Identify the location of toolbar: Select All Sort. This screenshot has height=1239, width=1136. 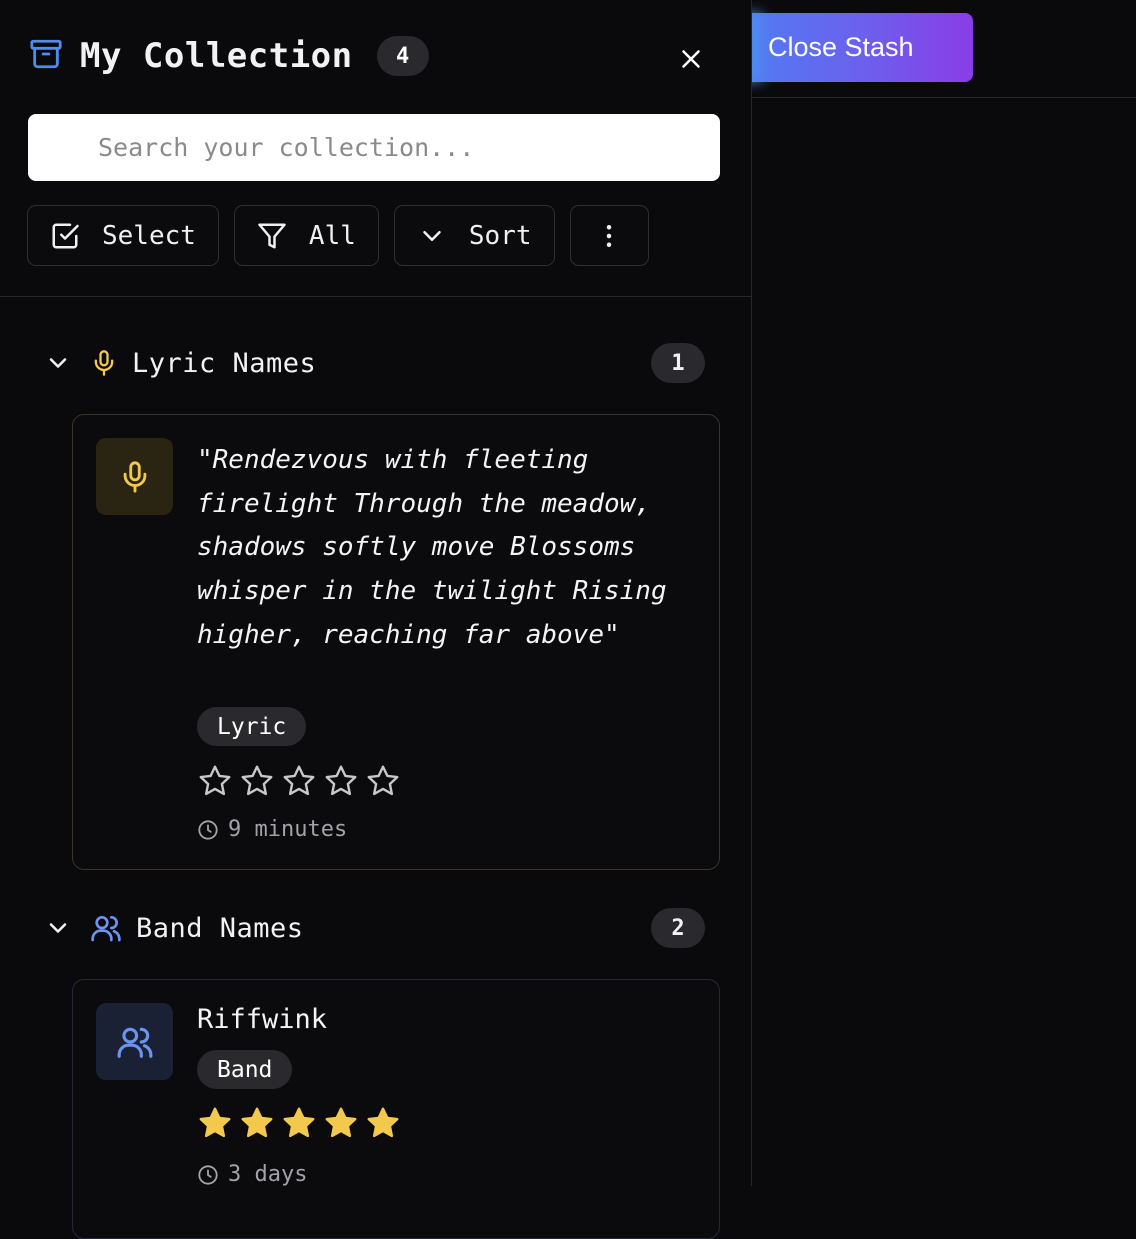
(338, 235).